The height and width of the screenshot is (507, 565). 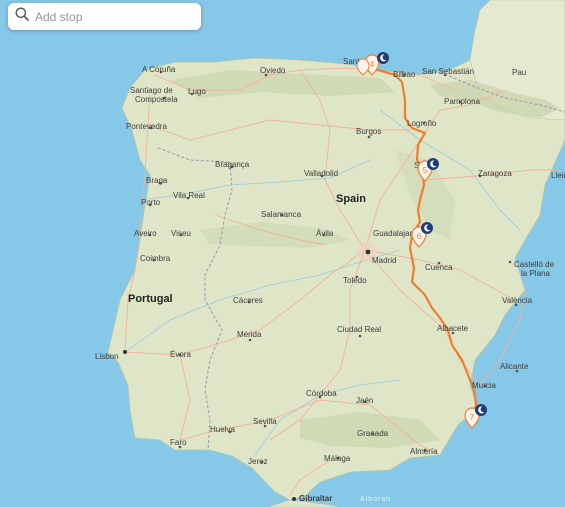 I want to click on city-label: Murcia, so click(x=484, y=385).